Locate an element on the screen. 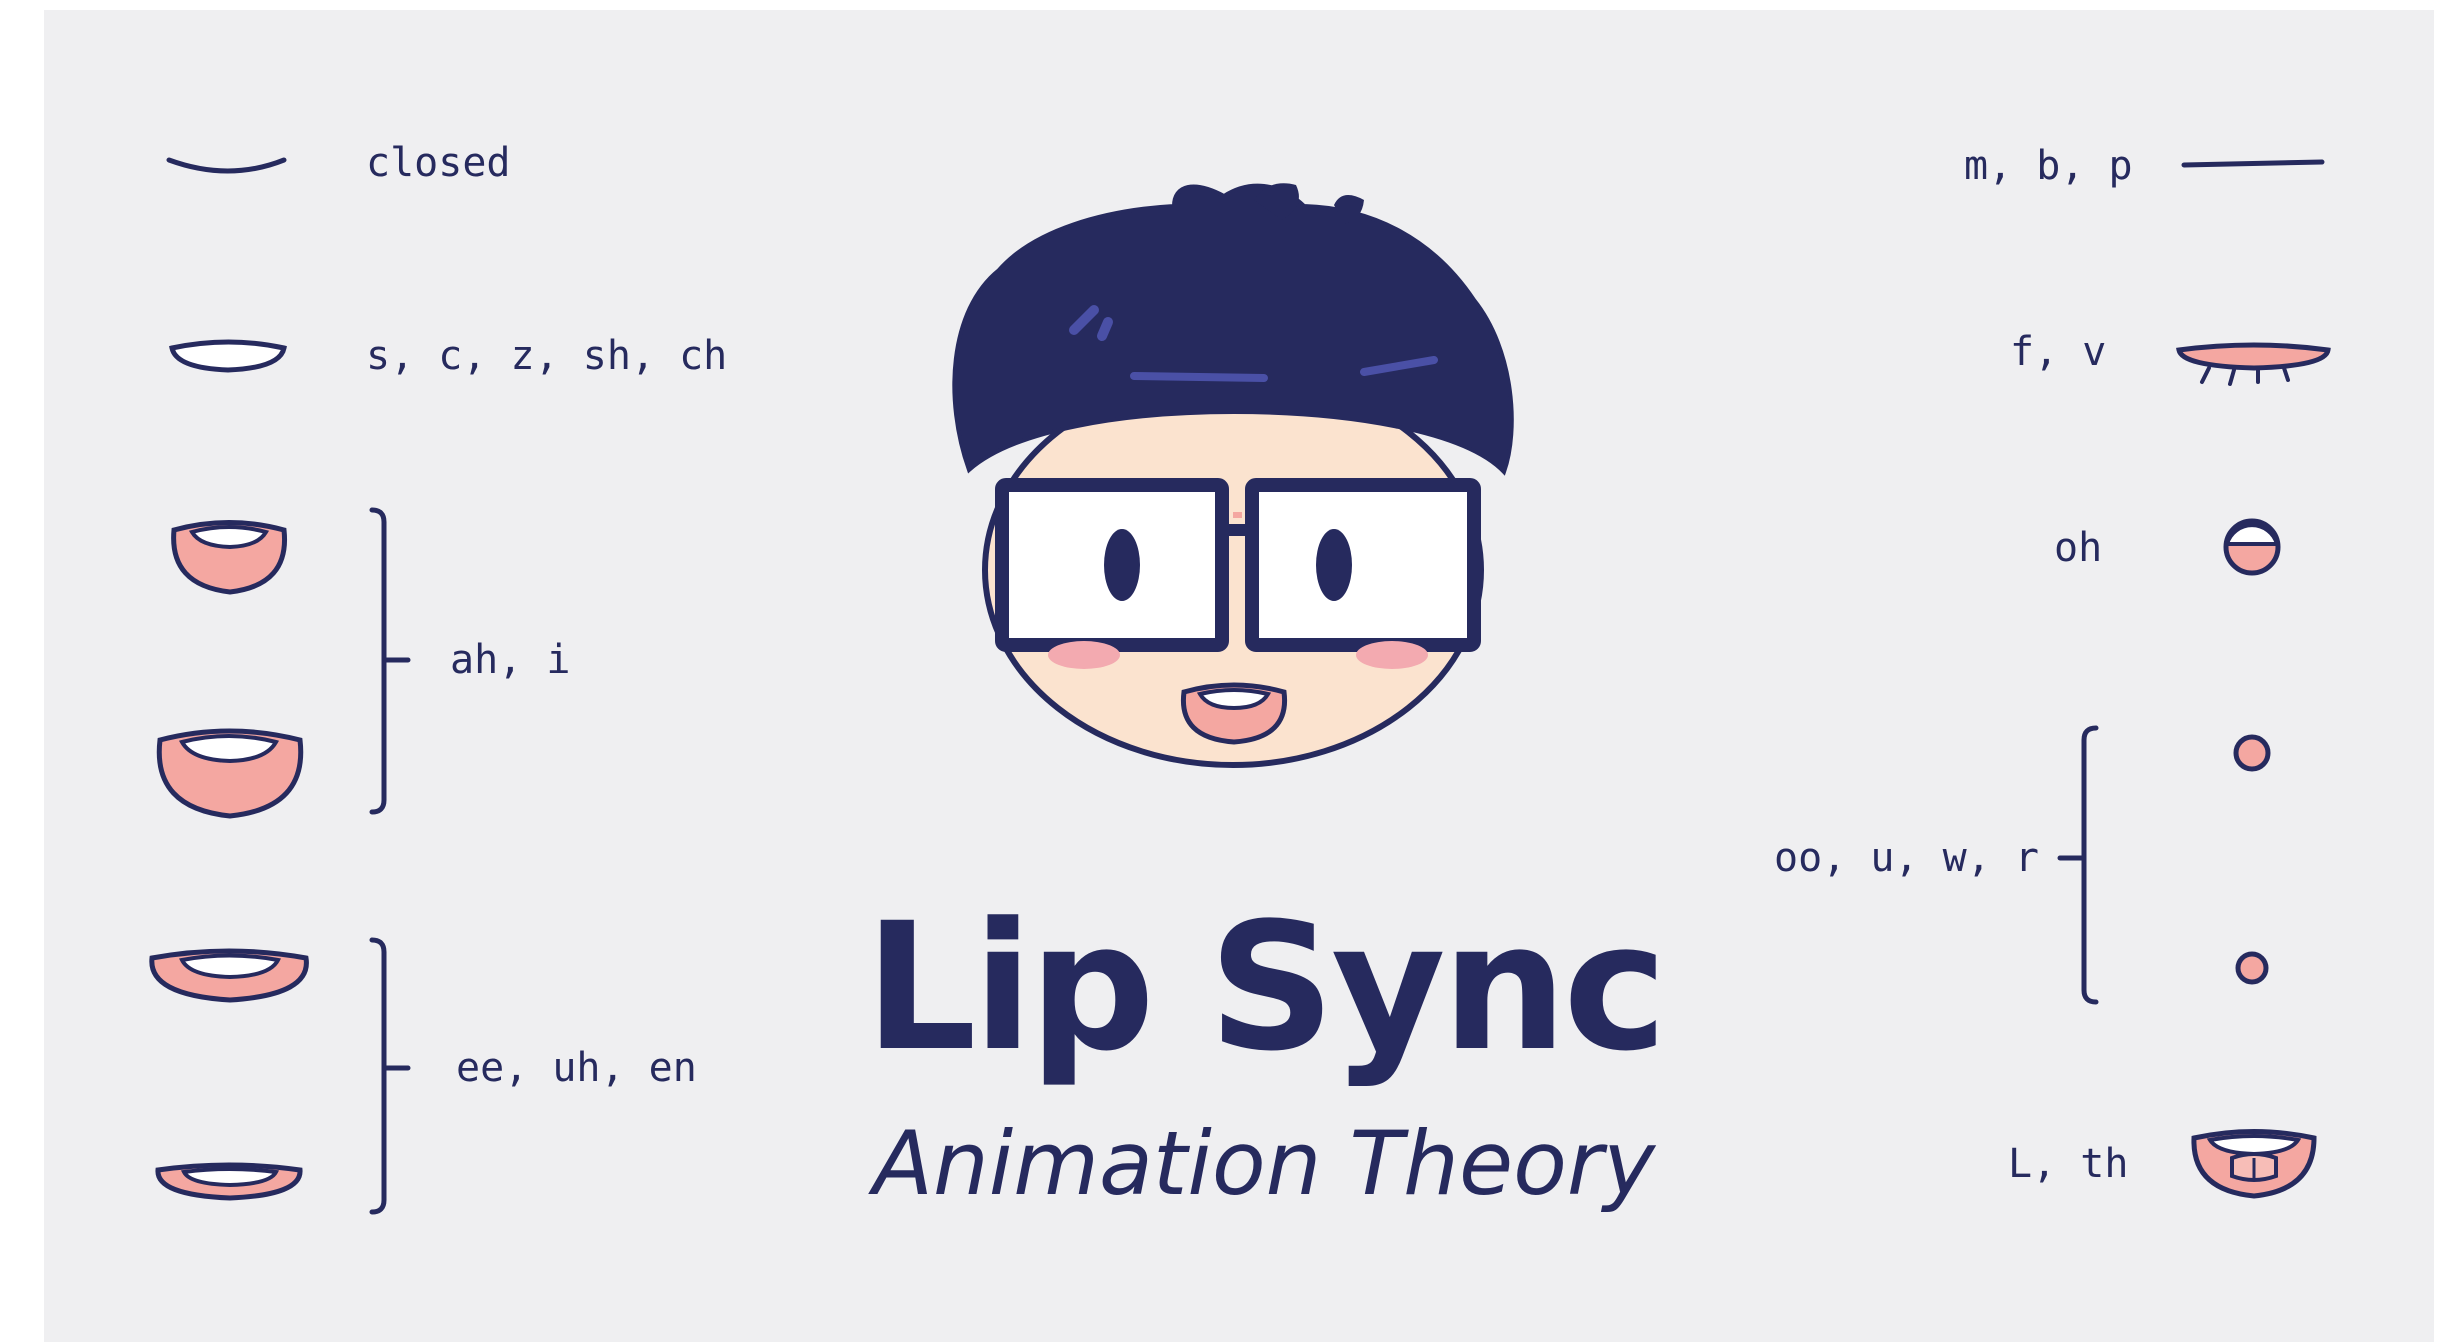 The width and height of the screenshot is (2448, 1342). mouth-oo-lower-icon is located at coordinates (2252, 968).